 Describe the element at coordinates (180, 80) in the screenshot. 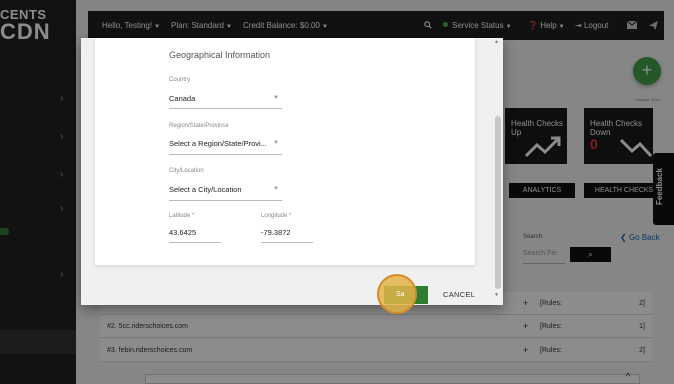

I see `country-label: Country` at that location.